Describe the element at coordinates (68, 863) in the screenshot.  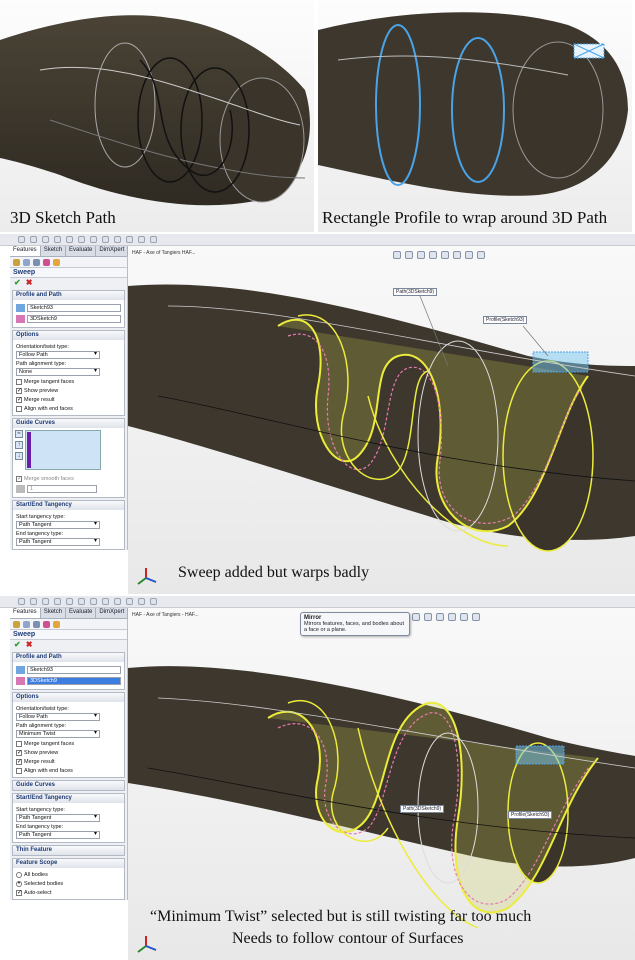
I see `section-header: Feature Scope` at that location.